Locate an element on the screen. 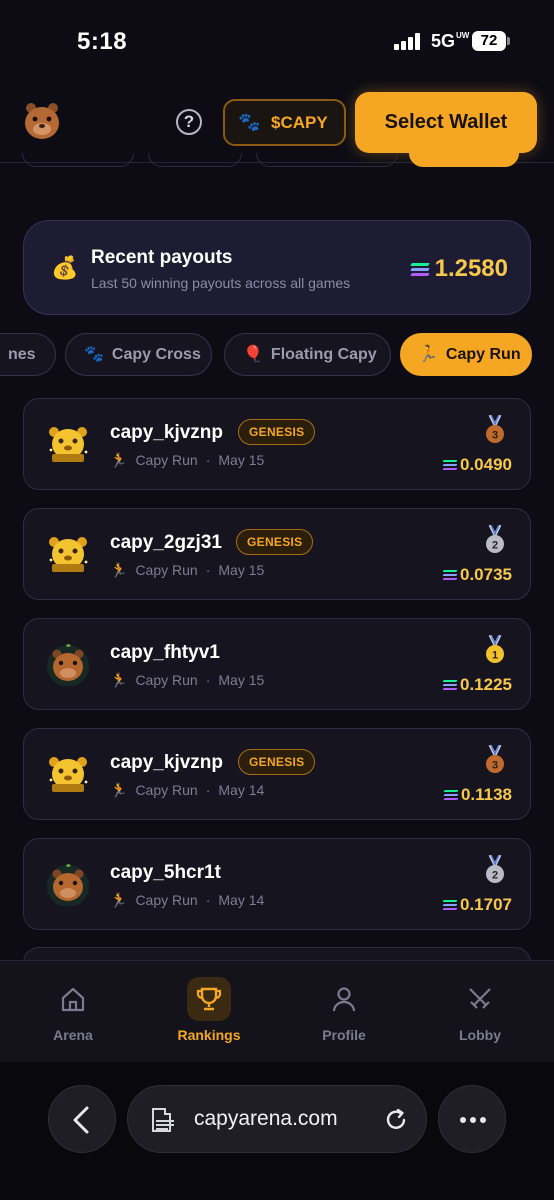  battery-level: 72 is located at coordinates (489, 41).